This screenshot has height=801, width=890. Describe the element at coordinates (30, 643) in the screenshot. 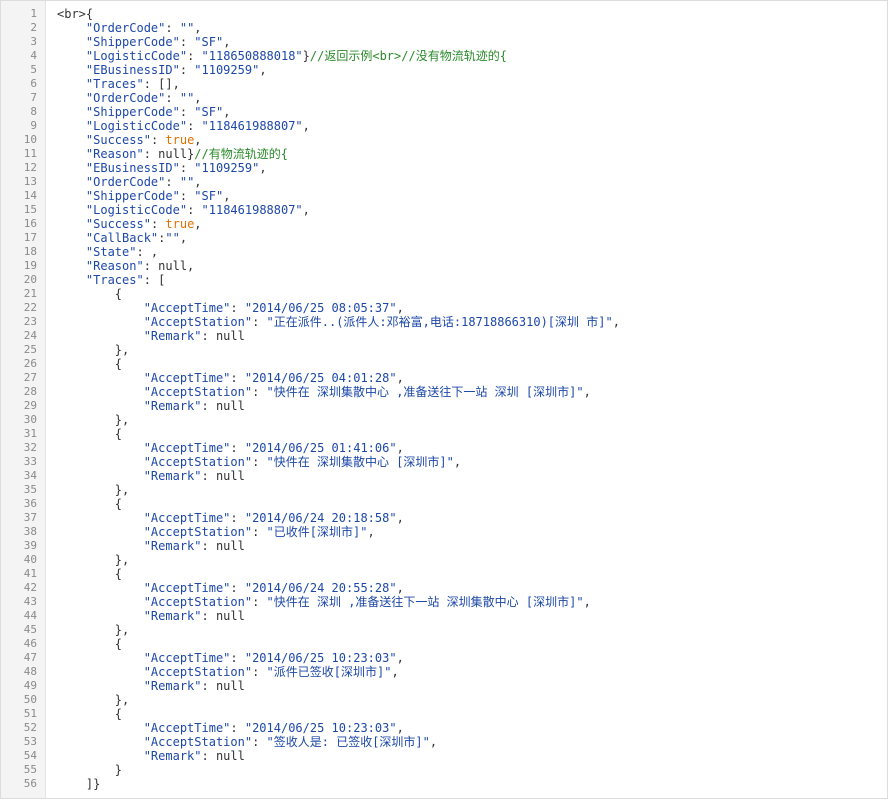

I see `line-number: 46` at that location.